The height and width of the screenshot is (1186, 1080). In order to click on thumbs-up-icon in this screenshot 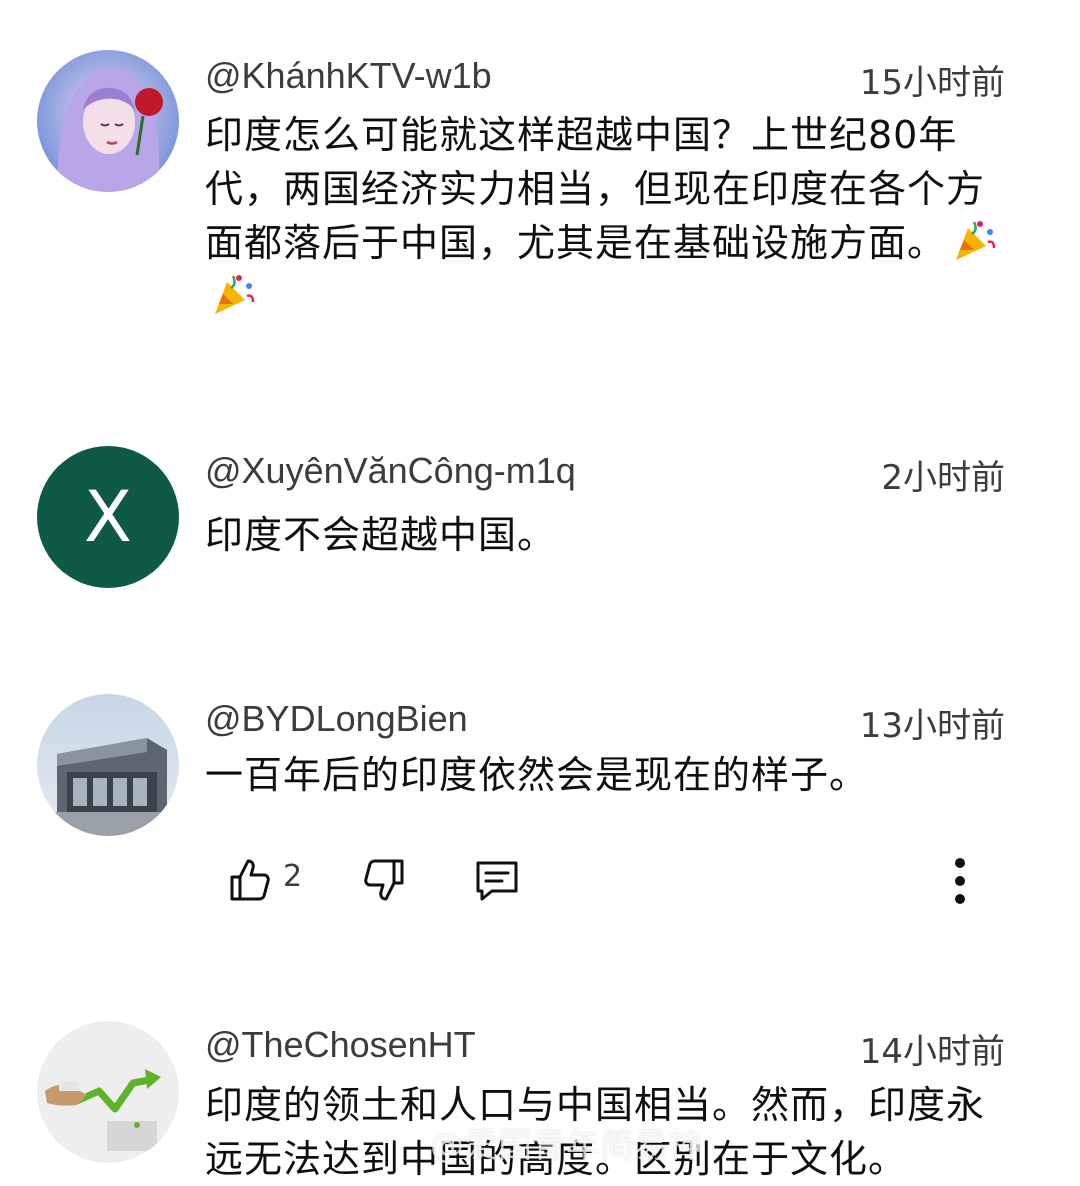, I will do `click(250, 880)`.